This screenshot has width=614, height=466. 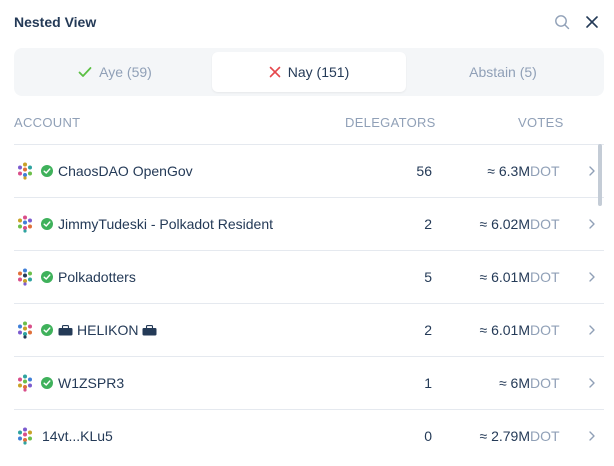 What do you see at coordinates (275, 72) in the screenshot?
I see `x-icon` at bounding box center [275, 72].